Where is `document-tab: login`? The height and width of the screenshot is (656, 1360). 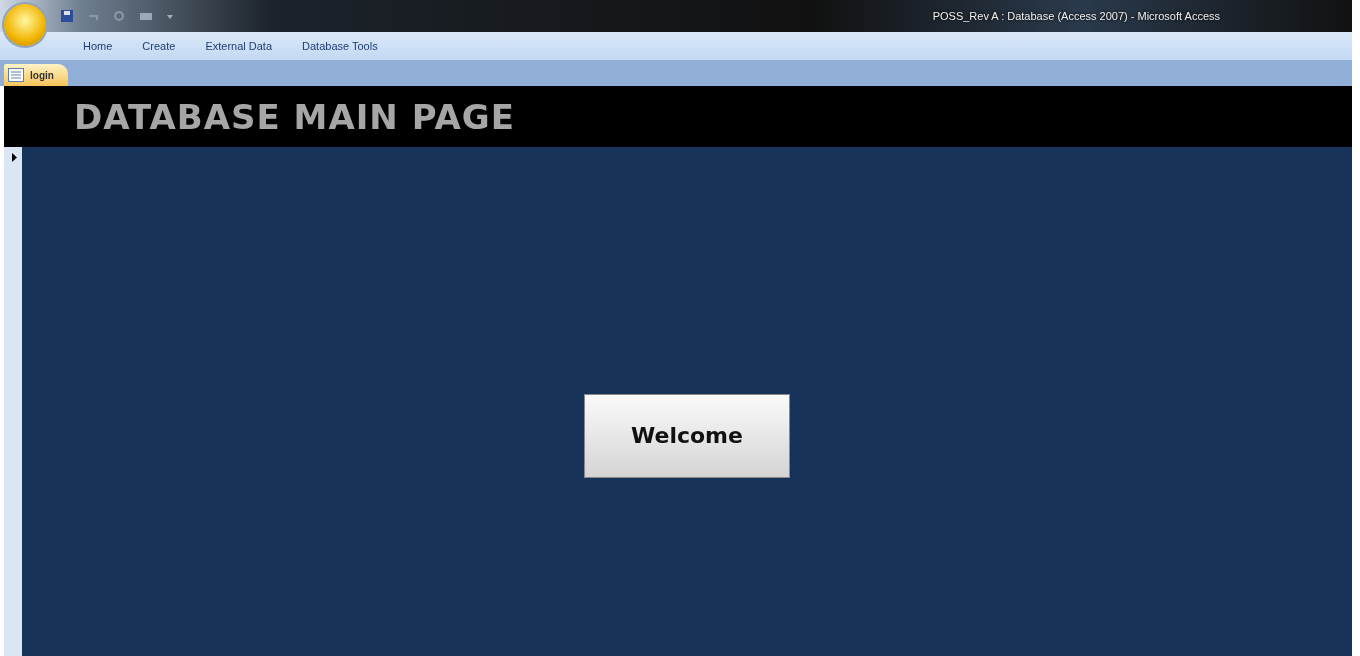 document-tab: login is located at coordinates (36, 75).